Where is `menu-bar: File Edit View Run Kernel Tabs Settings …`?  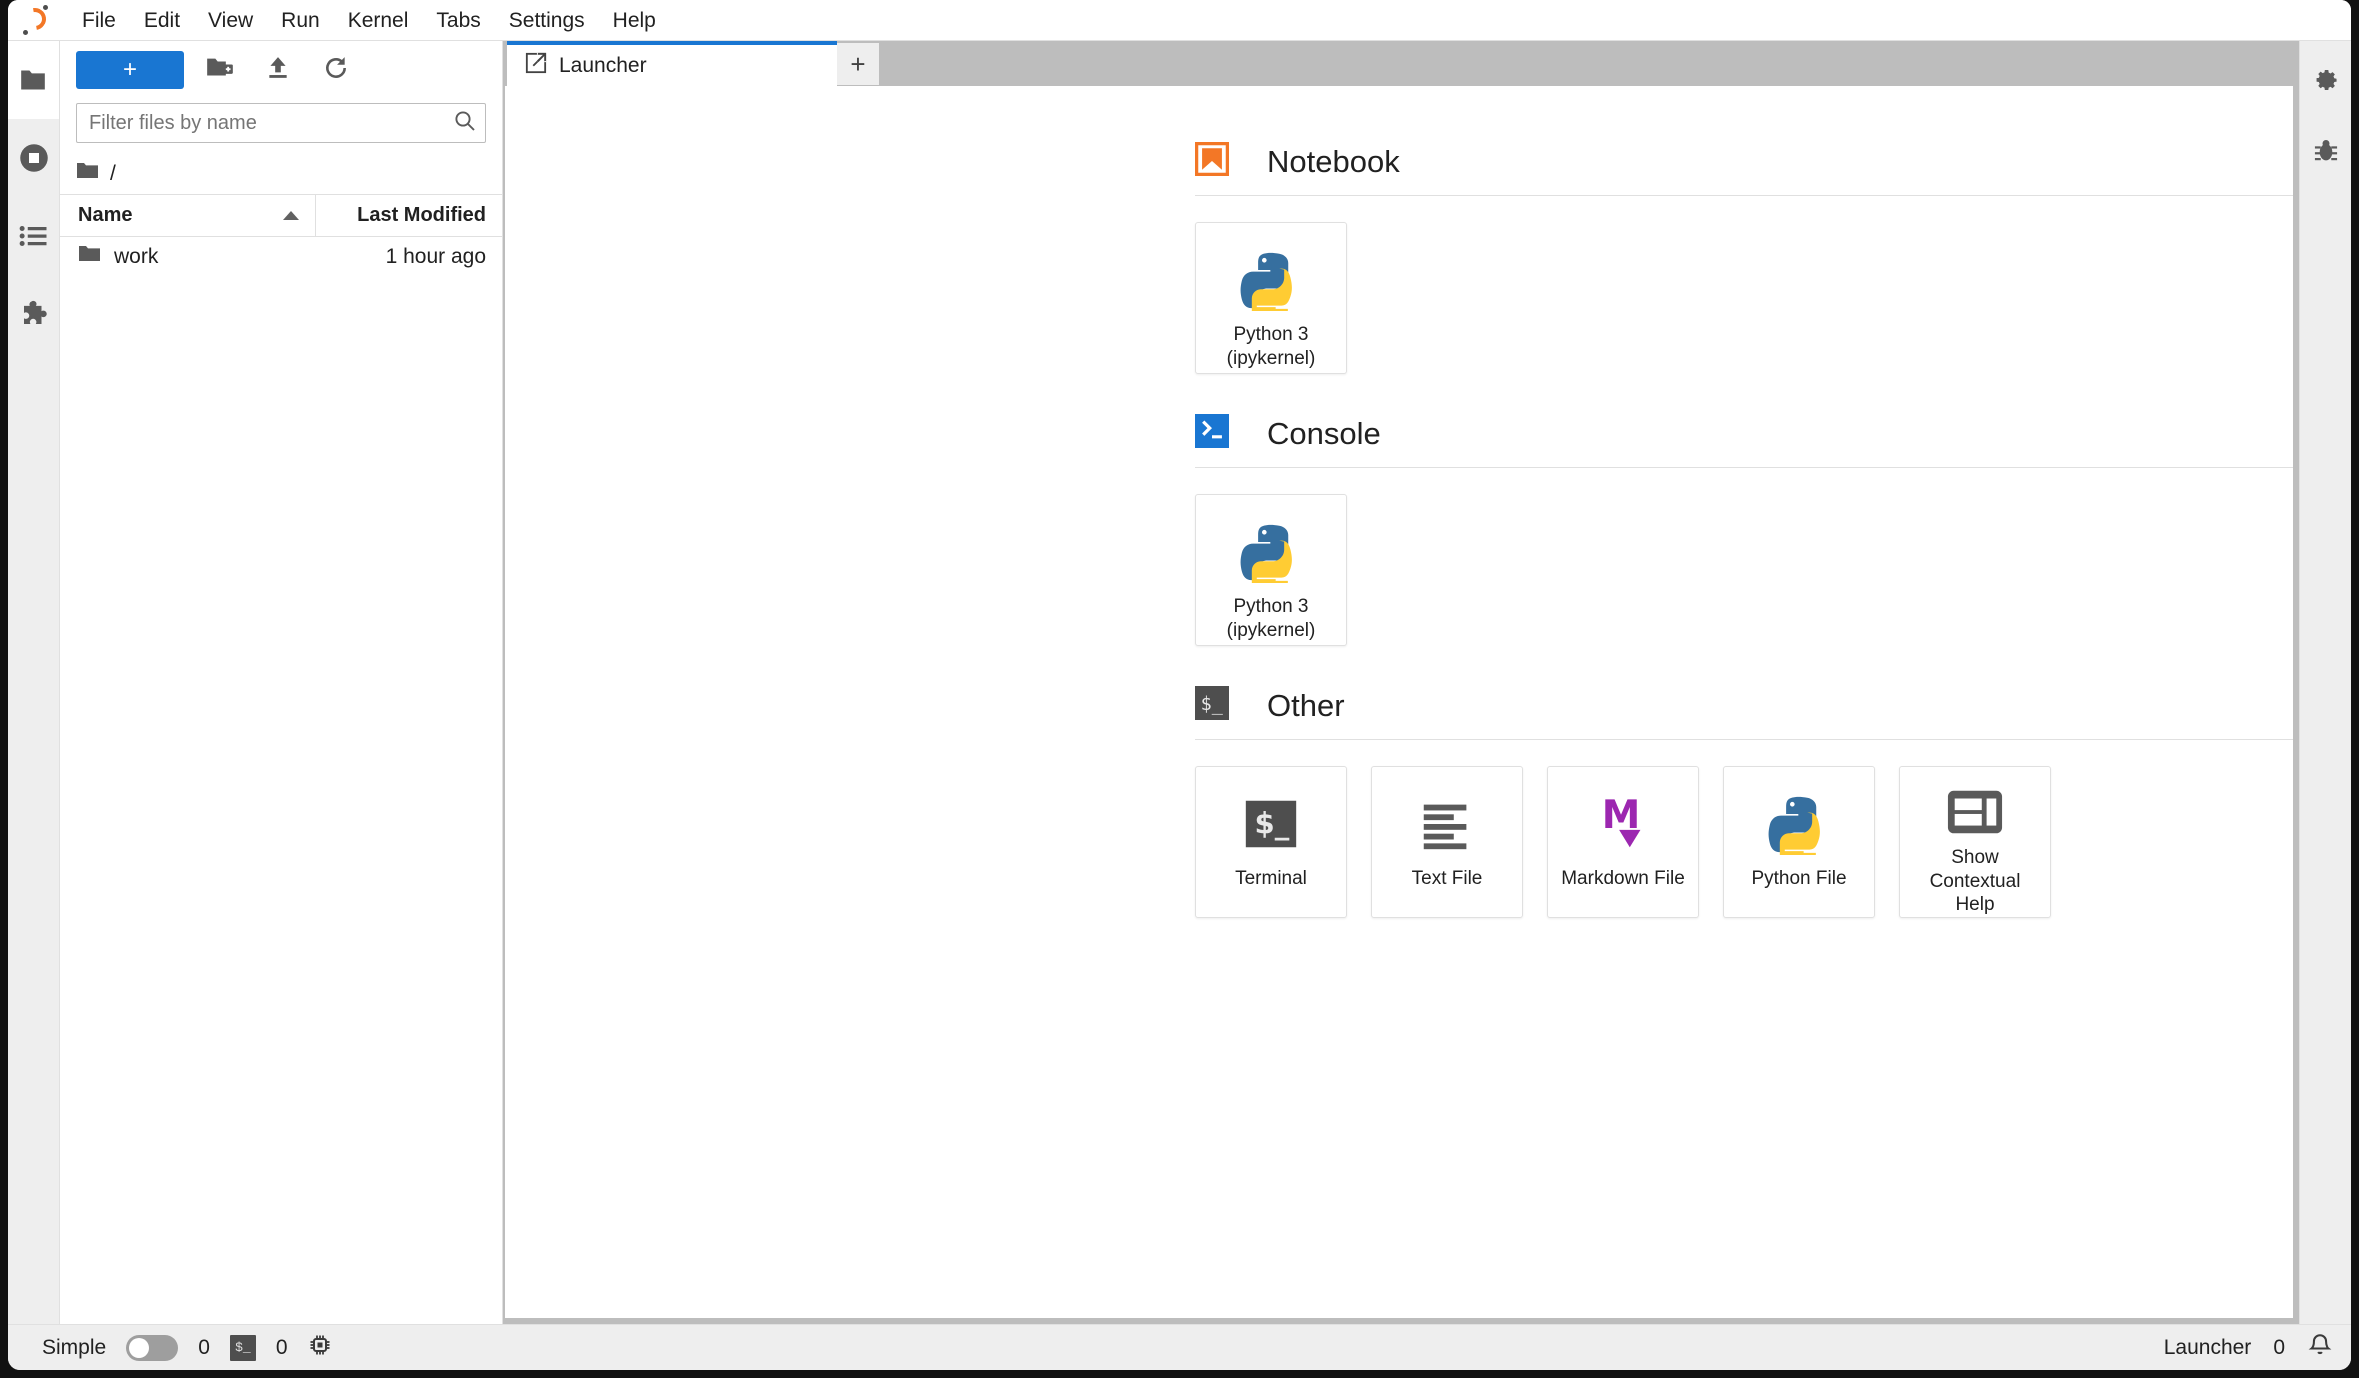 menu-bar: File Edit View Run Kernel Tabs Settings … is located at coordinates (1179, 20).